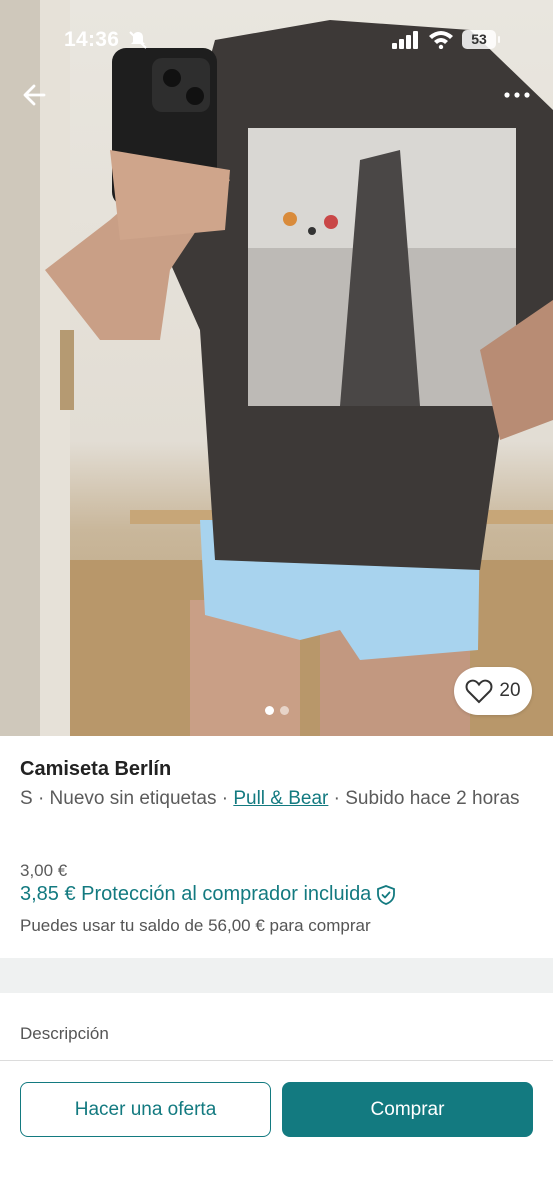 The height and width of the screenshot is (1200, 553). Describe the element at coordinates (145, 1109) in the screenshot. I see `make-offer-button: Hacer una oferta` at that location.